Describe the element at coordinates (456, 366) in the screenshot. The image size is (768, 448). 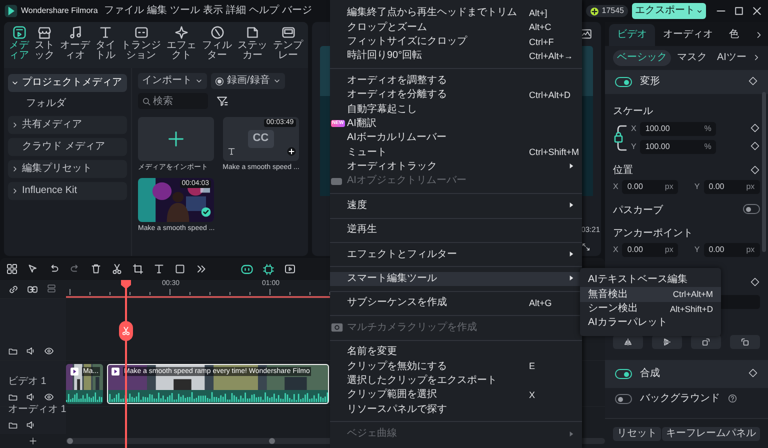
I see `menu-item: クリップを無効にする E` at that location.